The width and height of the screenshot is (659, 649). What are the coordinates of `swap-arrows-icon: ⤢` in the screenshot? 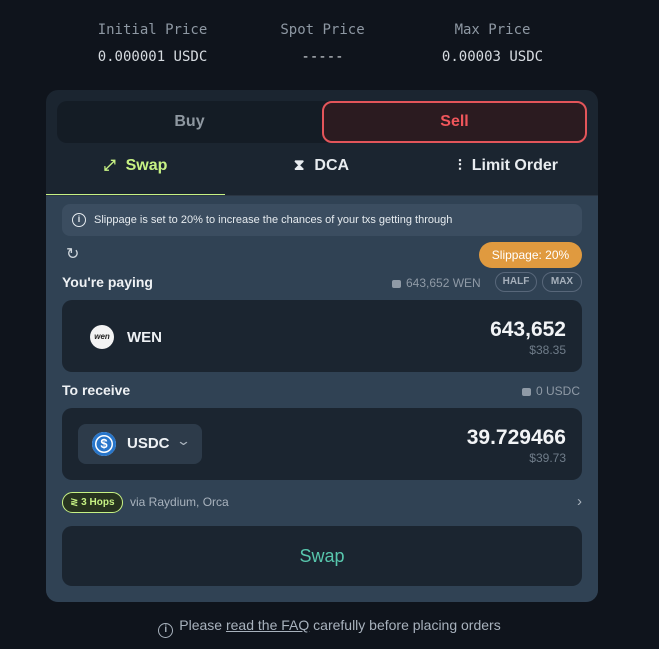 It's located at (109, 165).